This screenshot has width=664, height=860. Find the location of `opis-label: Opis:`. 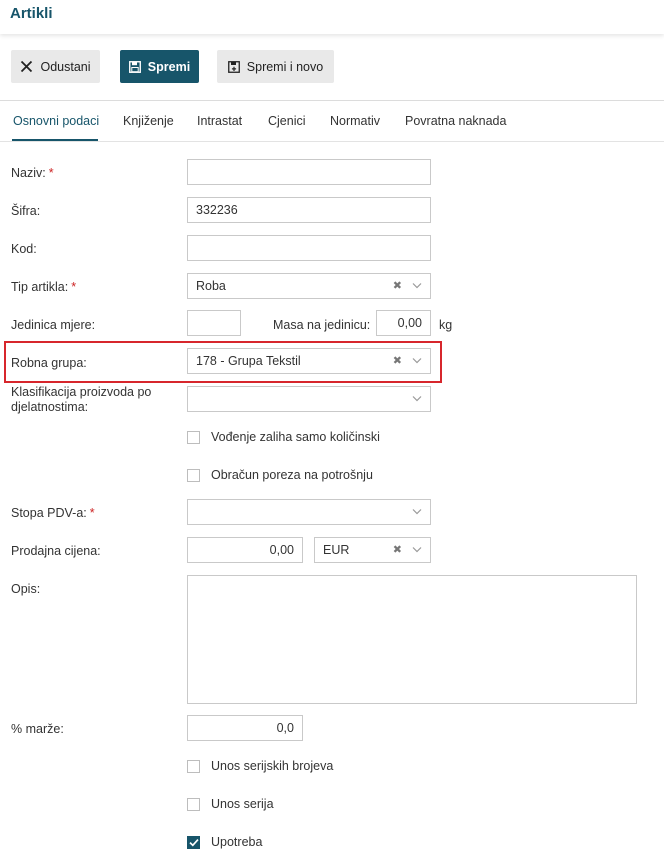

opis-label: Opis: is located at coordinates (26, 589).